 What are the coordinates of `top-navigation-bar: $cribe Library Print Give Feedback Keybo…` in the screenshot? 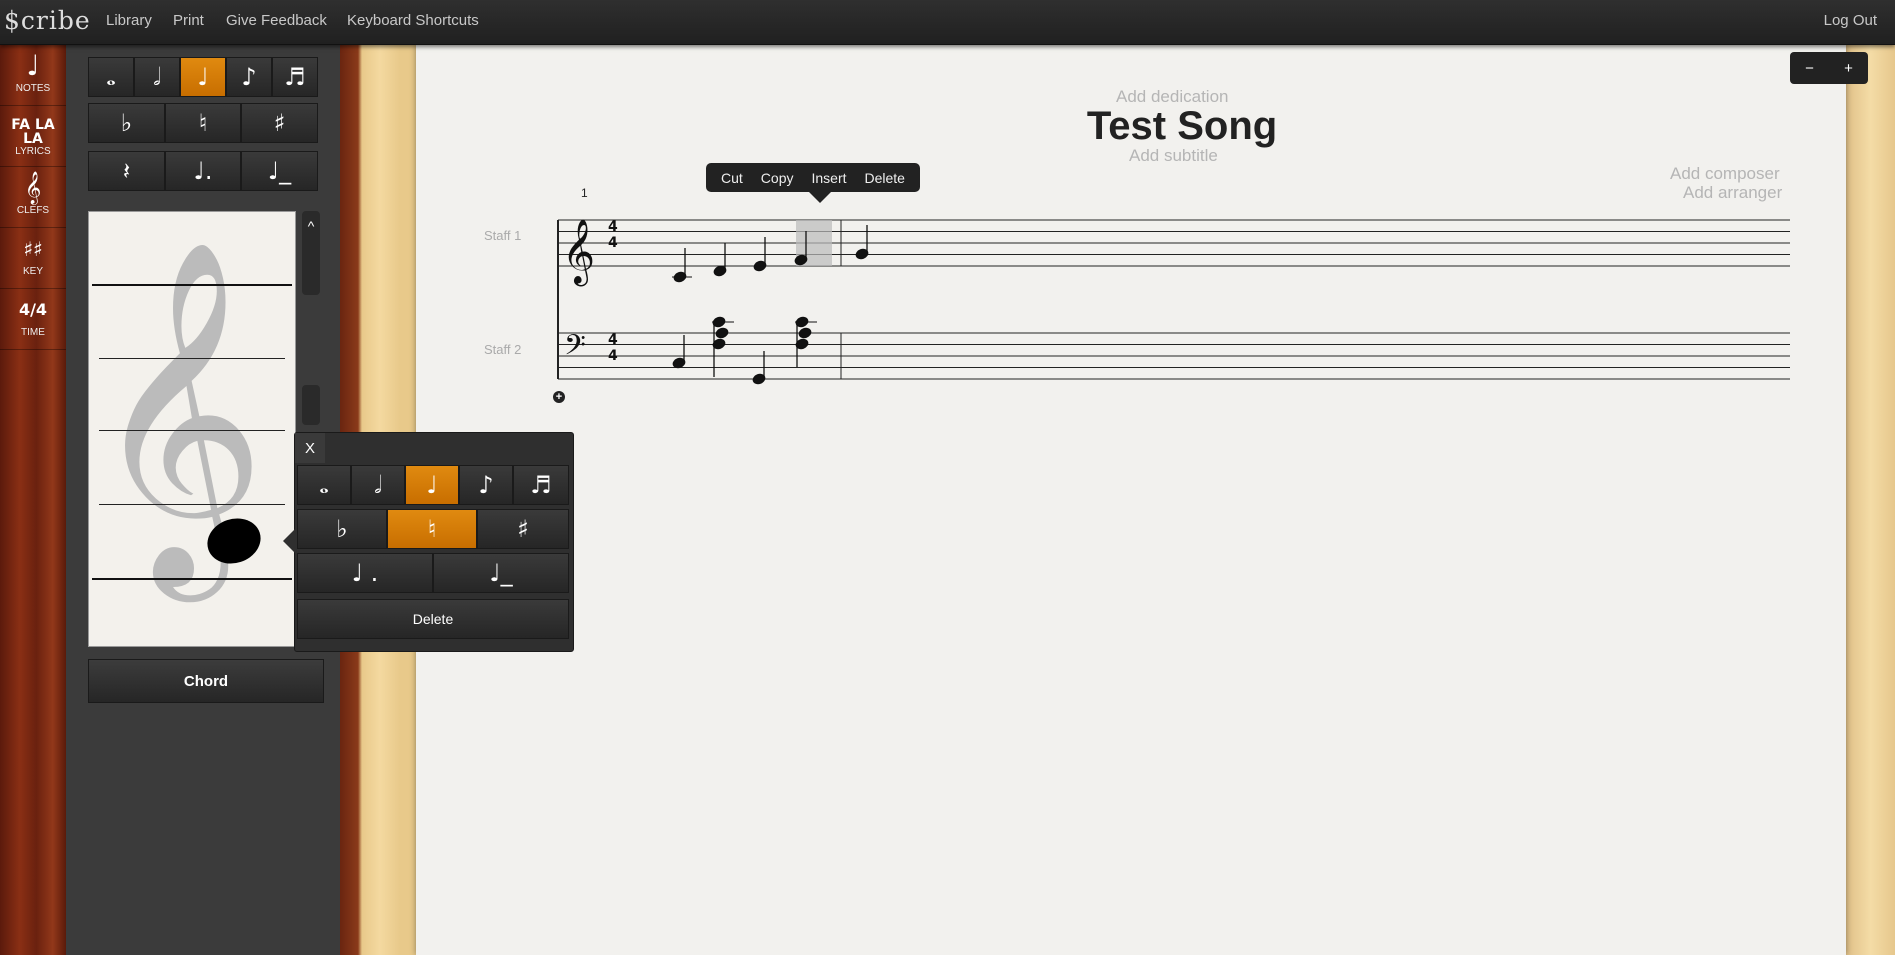 It's located at (947, 22).